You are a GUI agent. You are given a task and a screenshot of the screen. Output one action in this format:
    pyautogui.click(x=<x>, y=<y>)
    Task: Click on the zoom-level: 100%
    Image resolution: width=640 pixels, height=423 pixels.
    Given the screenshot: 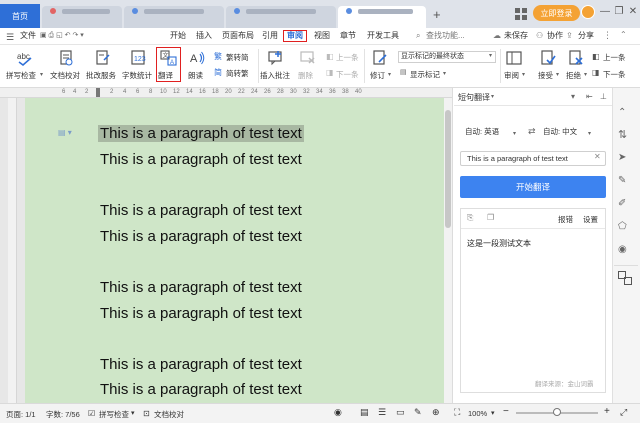 What is the action you would take?
    pyautogui.click(x=477, y=413)
    